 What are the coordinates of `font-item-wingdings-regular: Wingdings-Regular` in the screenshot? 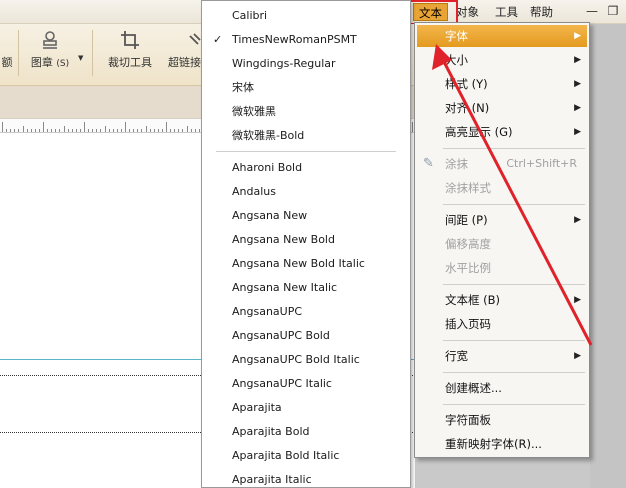 It's located at (306, 64).